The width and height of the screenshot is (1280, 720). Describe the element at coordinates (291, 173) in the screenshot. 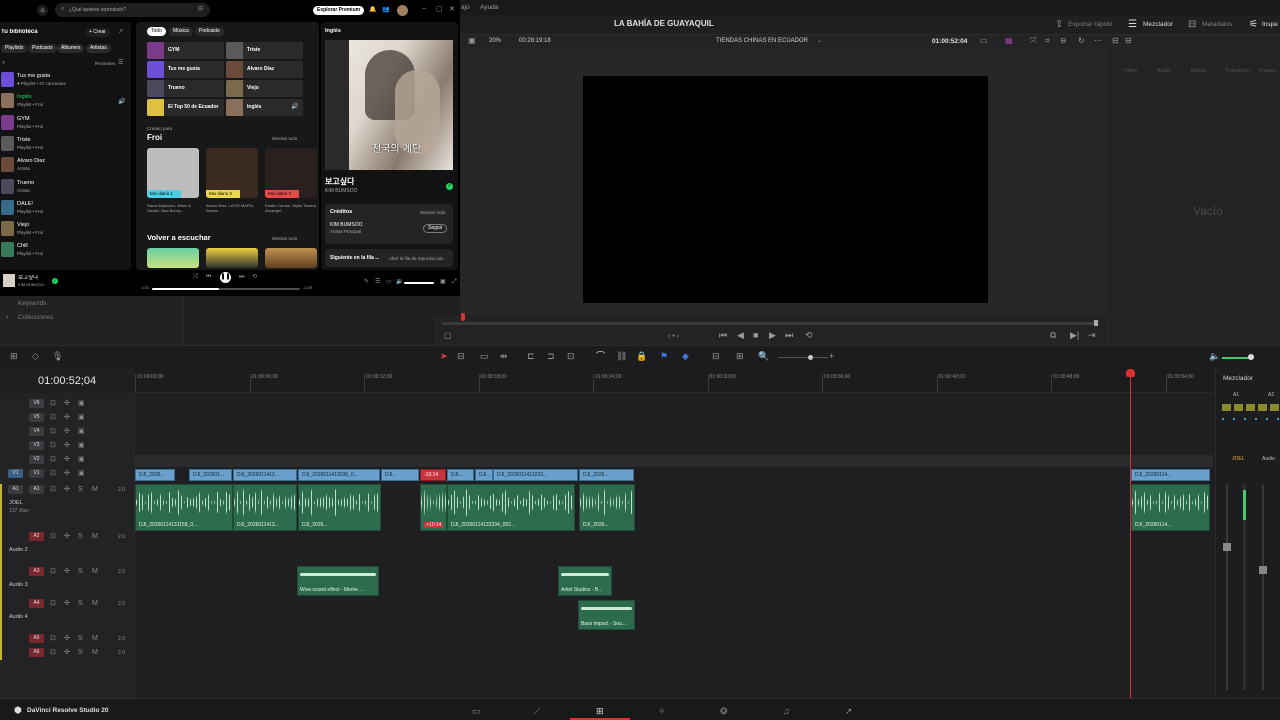

I see `mix-card: Mix diario 3` at that location.